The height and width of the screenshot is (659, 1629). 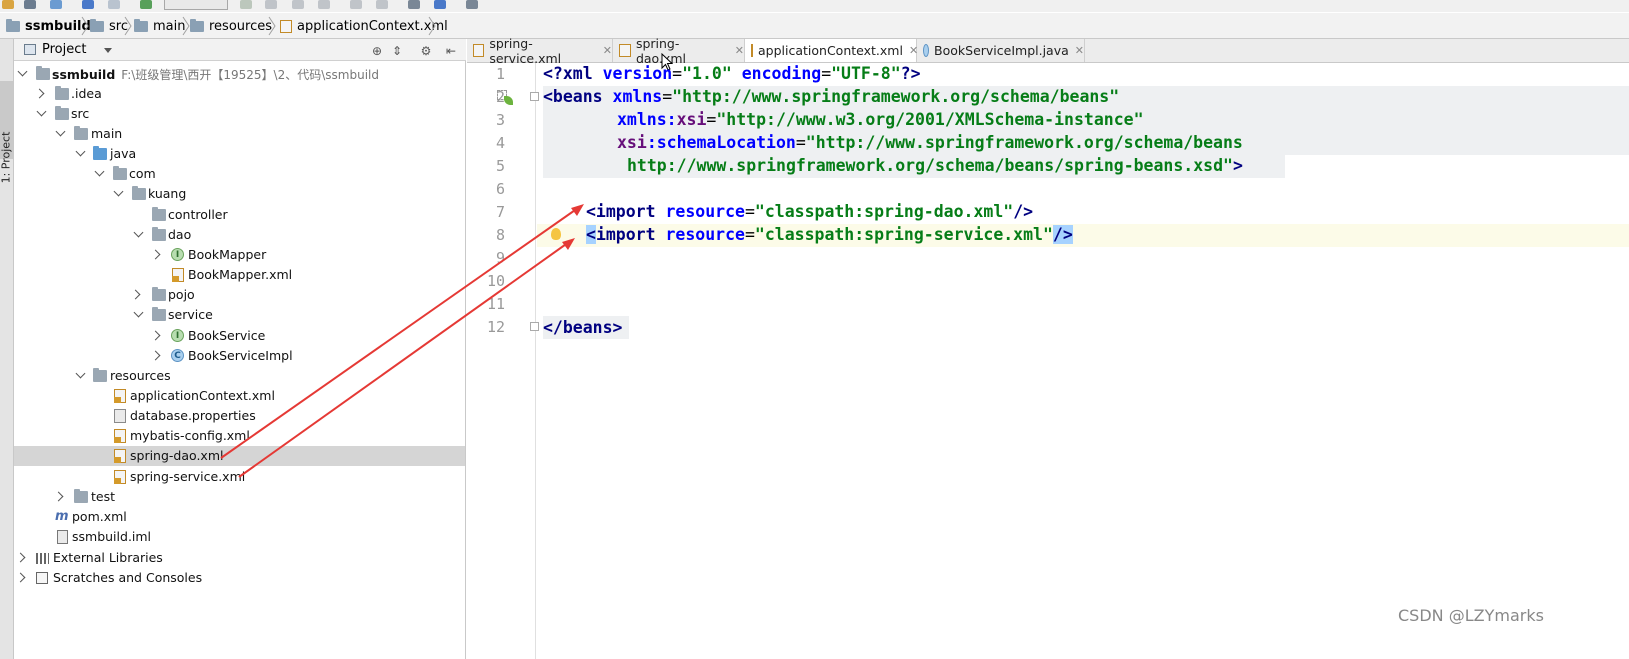 I want to click on annotation-arrow-spring-service, so click(x=404, y=359).